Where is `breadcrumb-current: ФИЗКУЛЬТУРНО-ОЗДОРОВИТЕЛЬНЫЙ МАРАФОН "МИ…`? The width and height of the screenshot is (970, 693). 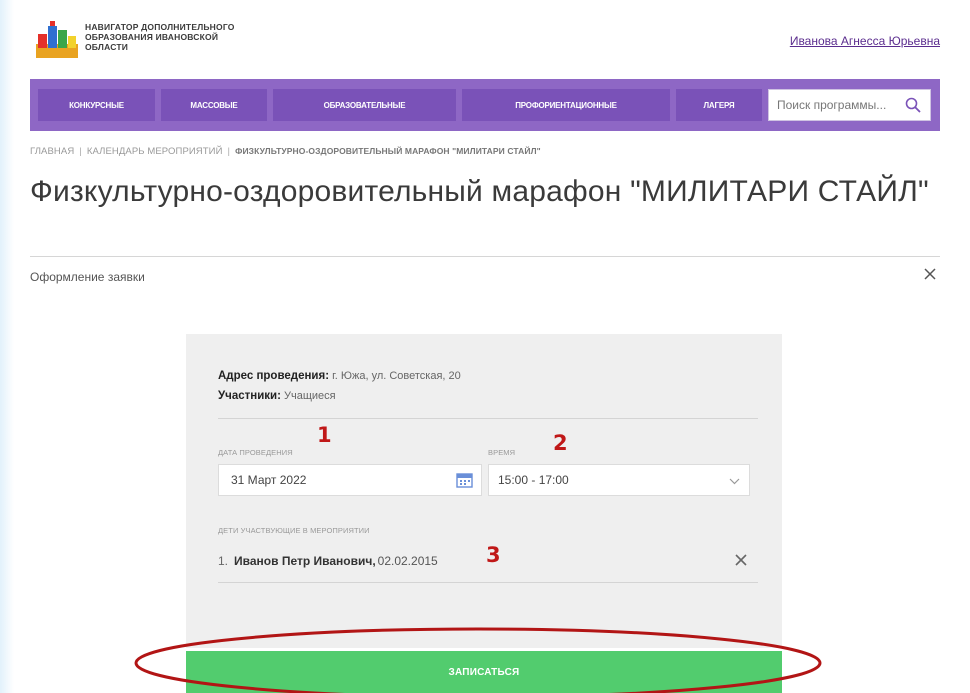 breadcrumb-current: ФИЗКУЛЬТУРНО-ОЗДОРОВИТЕЛЬНЫЙ МАРАФОН "МИ… is located at coordinates (388, 151).